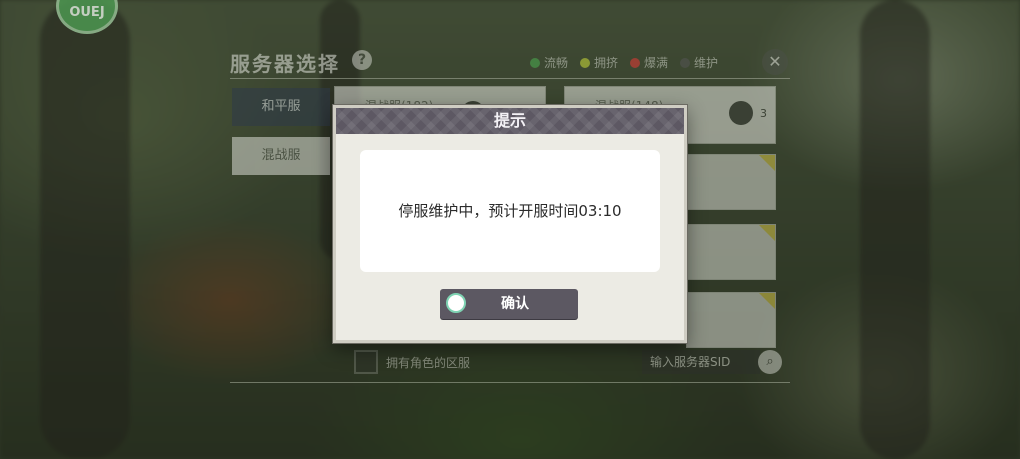 Image resolution: width=1020 pixels, height=459 pixels. I want to click on legend-item-smooth: 流畅, so click(549, 62).